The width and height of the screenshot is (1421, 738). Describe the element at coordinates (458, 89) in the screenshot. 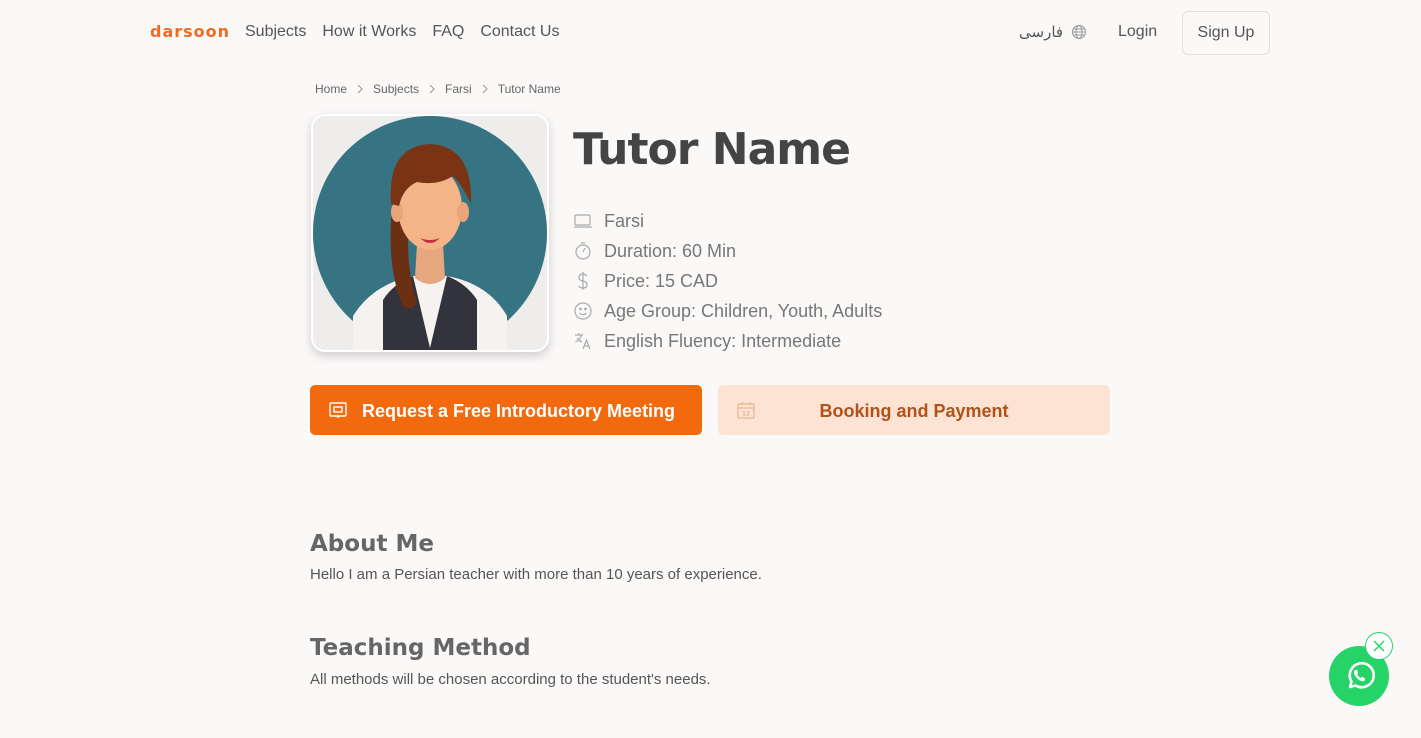

I see `breadcrumb-farsi: Farsi` at that location.